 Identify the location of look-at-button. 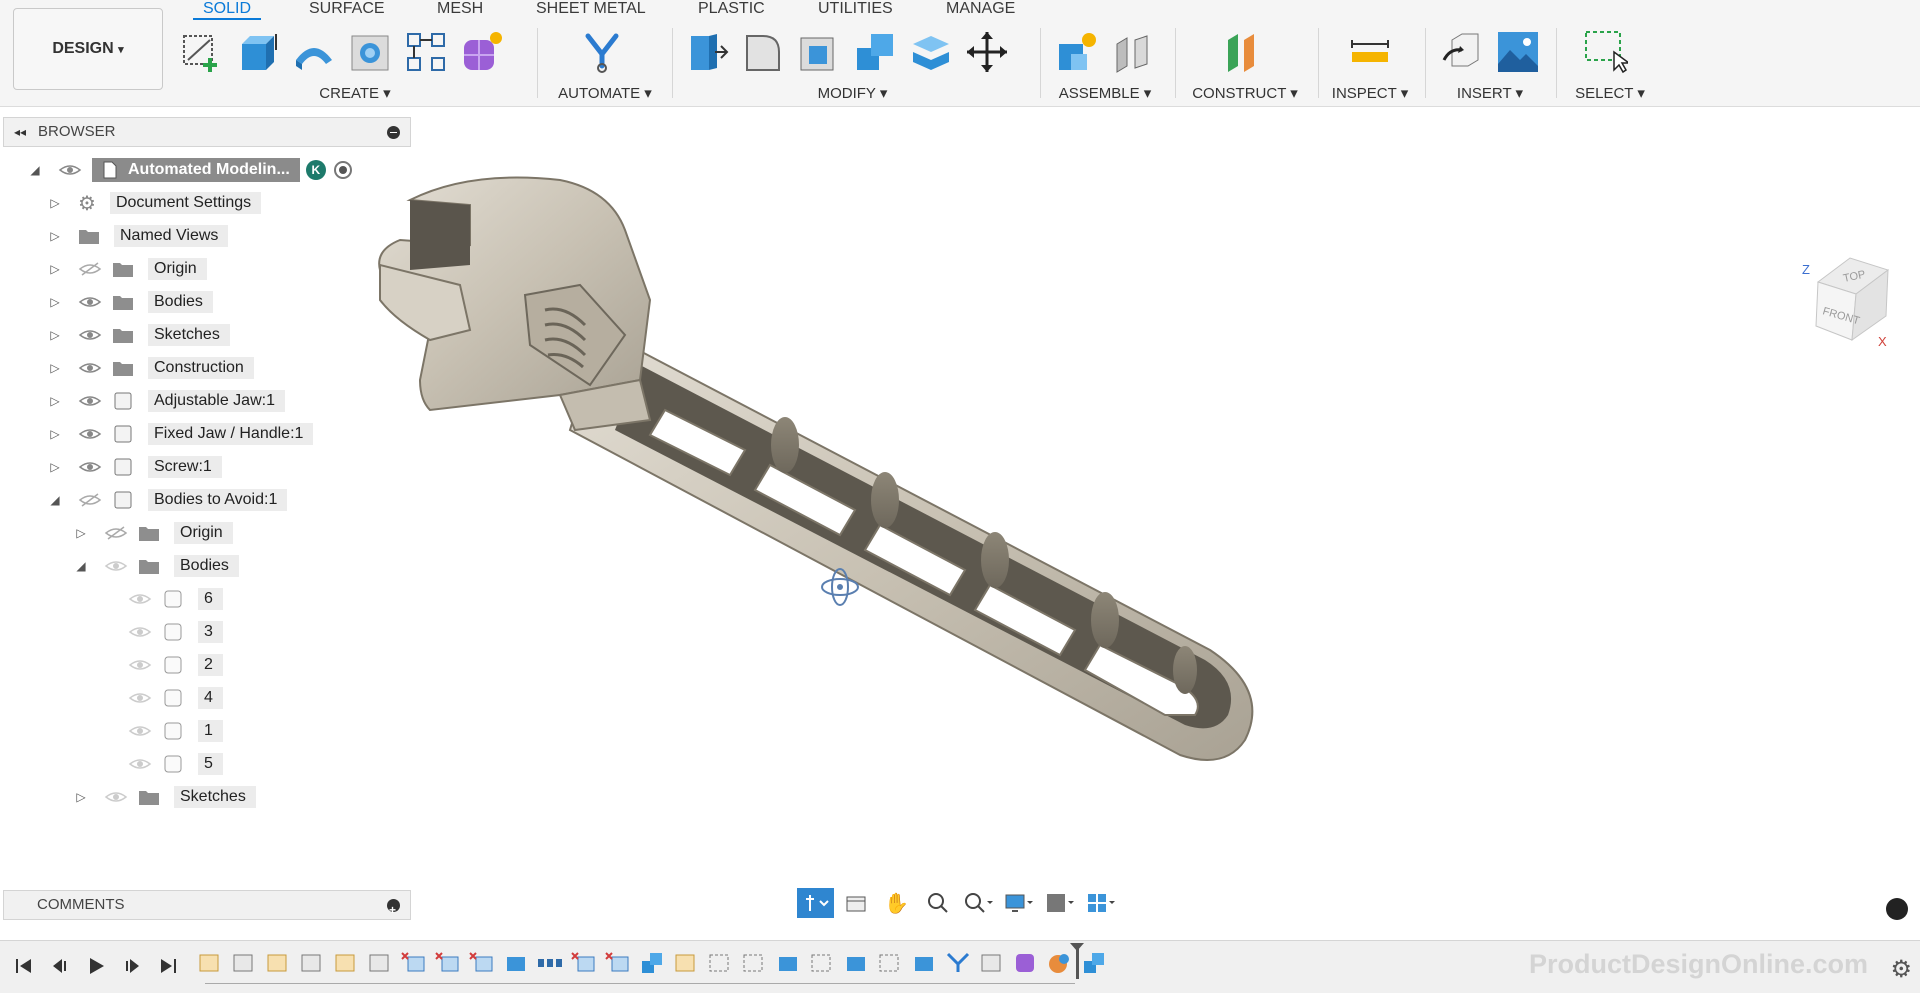
(856, 903).